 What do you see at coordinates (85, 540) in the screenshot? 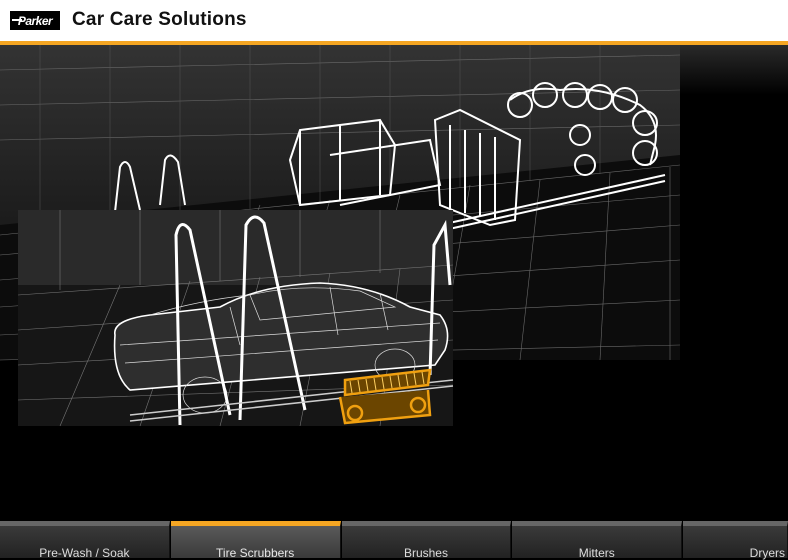
I see `tab-pre-wash-soak: Pre-Wash / Soak` at bounding box center [85, 540].